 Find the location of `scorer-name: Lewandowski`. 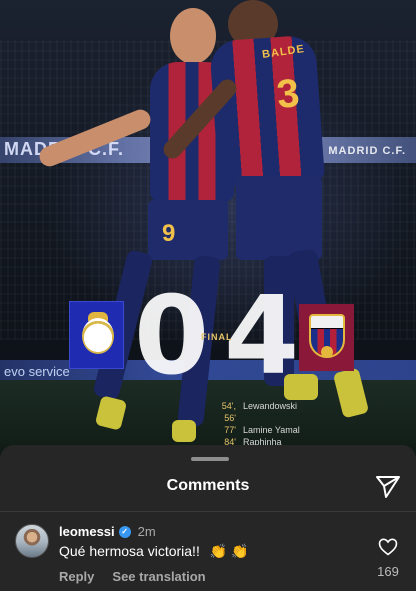

scorer-name: Lewandowski is located at coordinates (270, 406).